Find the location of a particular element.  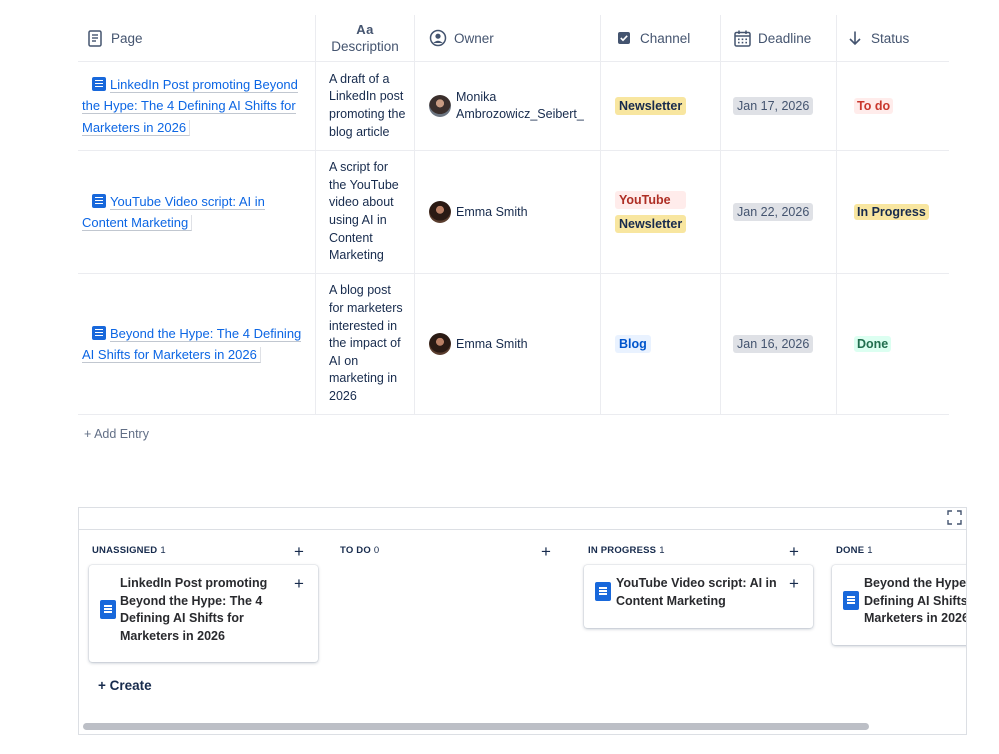

column-header-page: Page is located at coordinates (197, 38).